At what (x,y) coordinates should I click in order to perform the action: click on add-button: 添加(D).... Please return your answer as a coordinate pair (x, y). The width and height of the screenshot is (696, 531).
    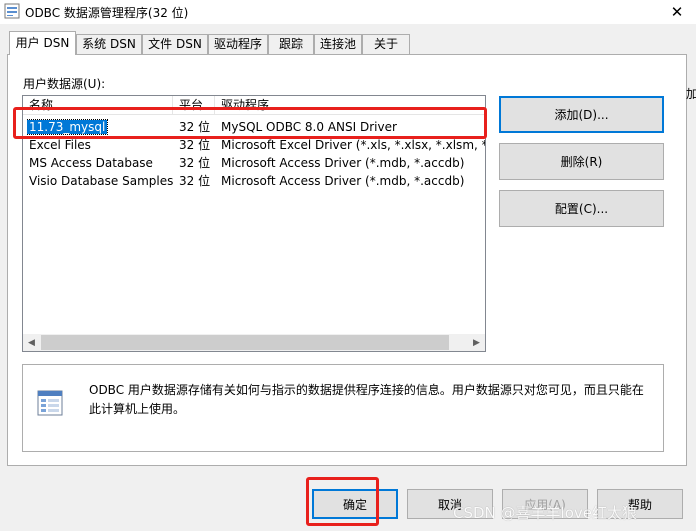
    Looking at the image, I should click on (581, 114).